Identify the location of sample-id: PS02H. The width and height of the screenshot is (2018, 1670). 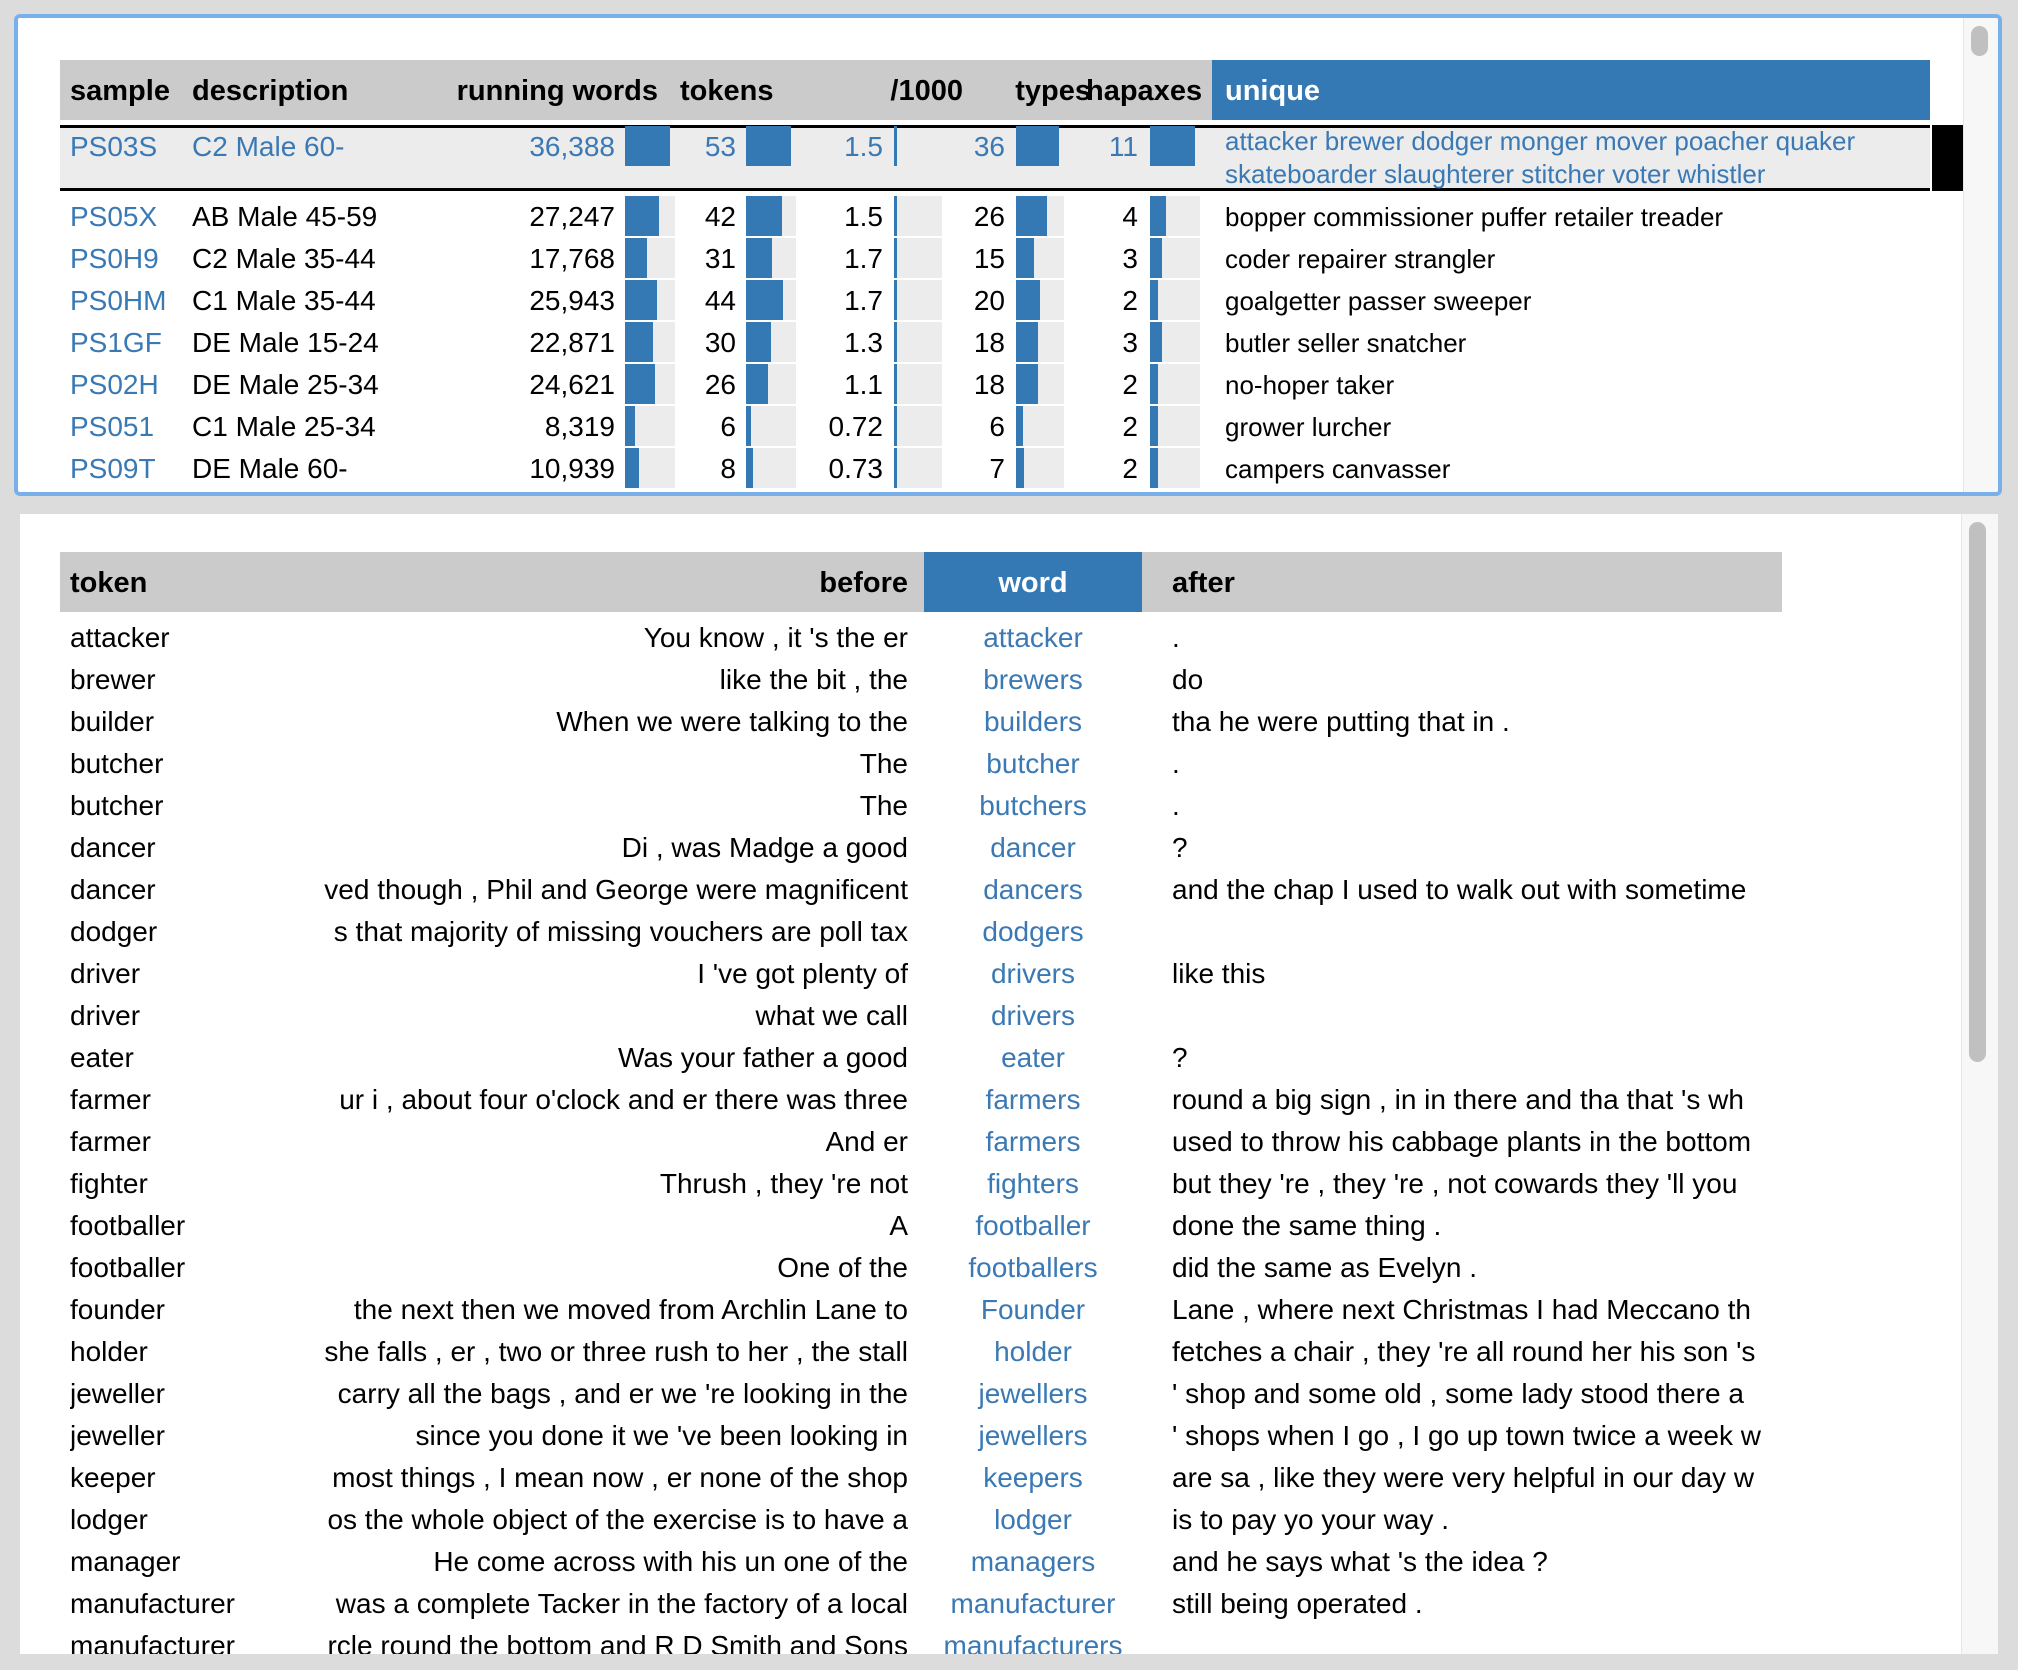
(114, 384).